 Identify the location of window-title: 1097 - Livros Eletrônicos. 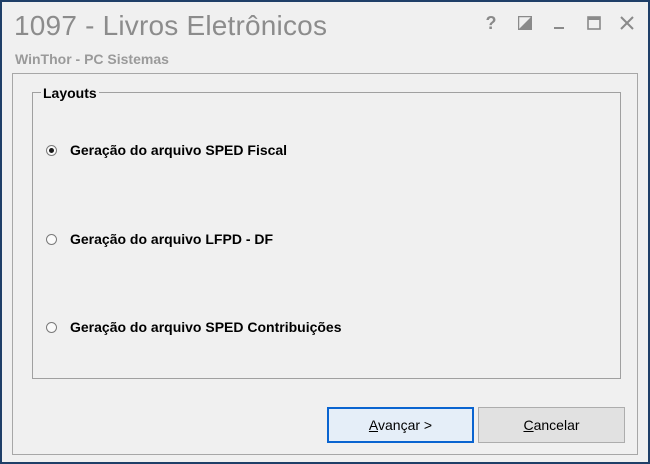
(171, 25).